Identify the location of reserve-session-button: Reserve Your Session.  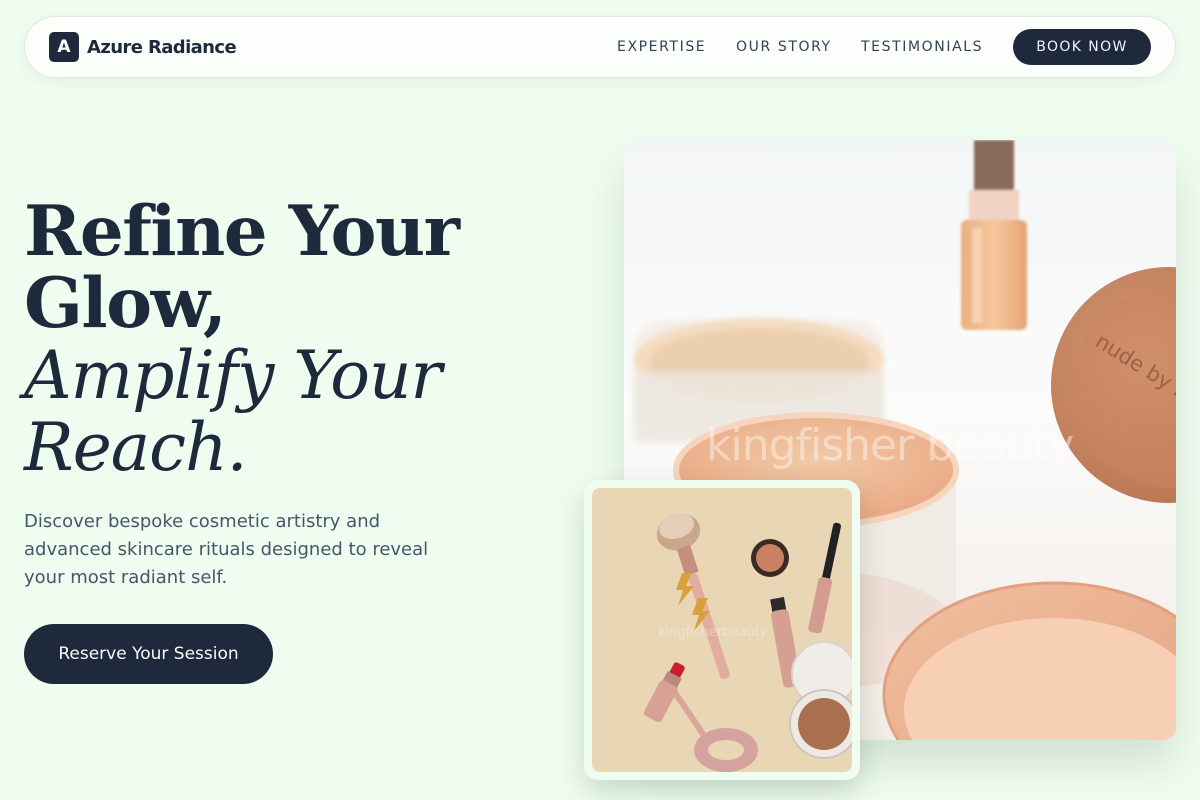
(148, 654).